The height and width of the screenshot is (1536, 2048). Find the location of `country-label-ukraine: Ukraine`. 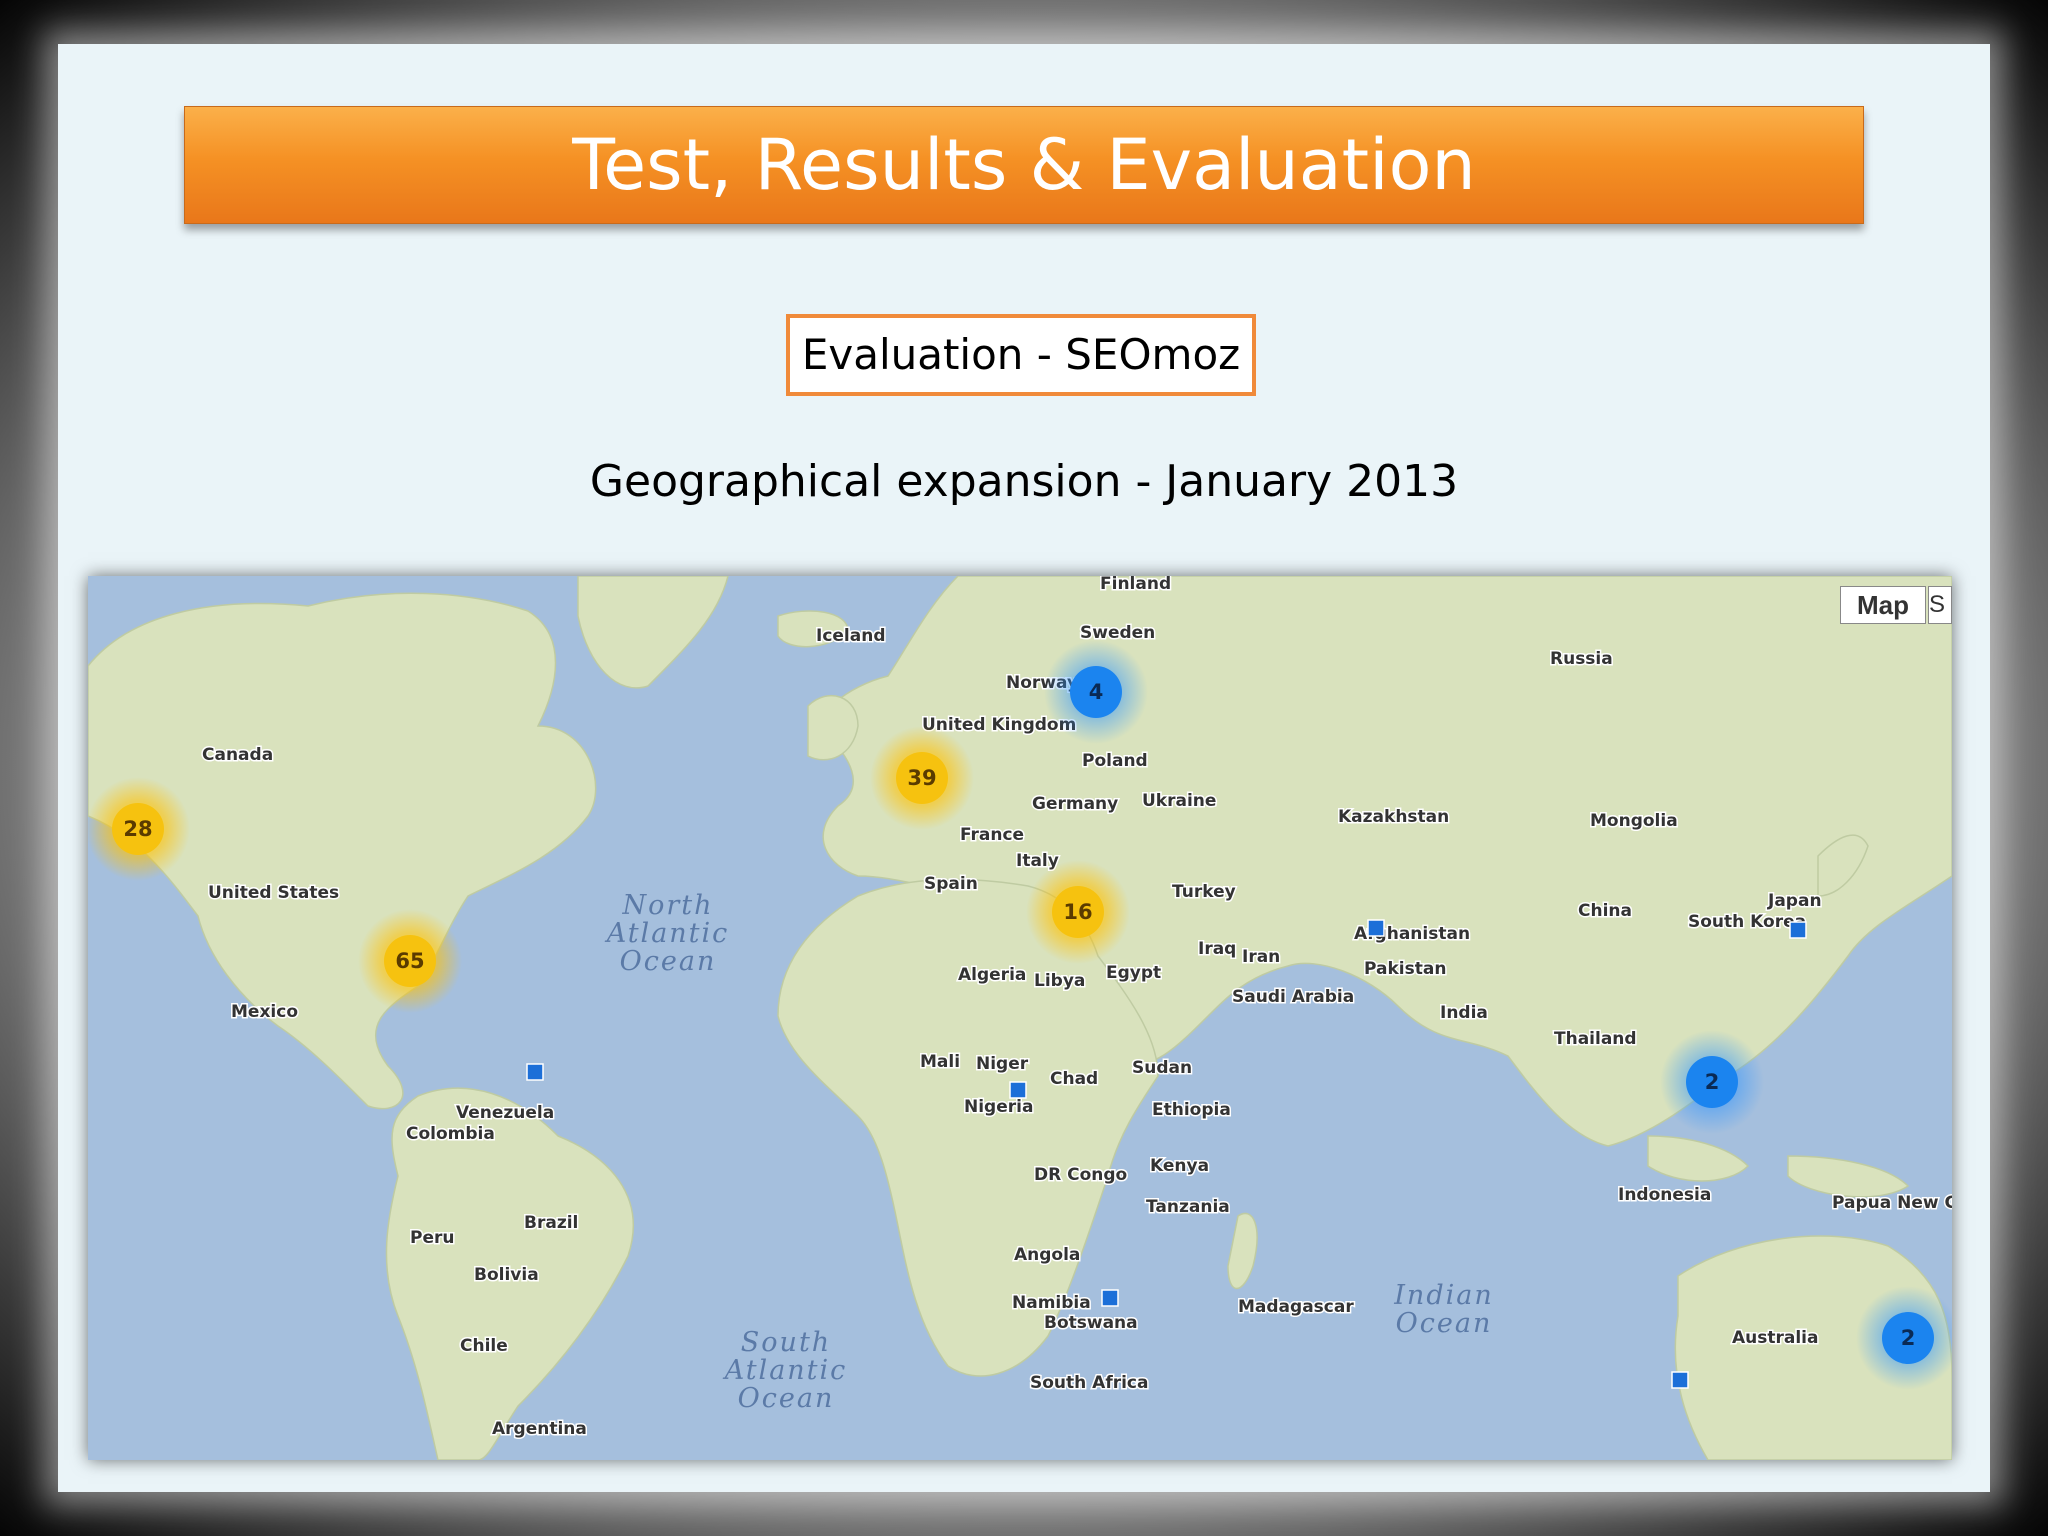

country-label-ukraine: Ukraine is located at coordinates (1179, 801).